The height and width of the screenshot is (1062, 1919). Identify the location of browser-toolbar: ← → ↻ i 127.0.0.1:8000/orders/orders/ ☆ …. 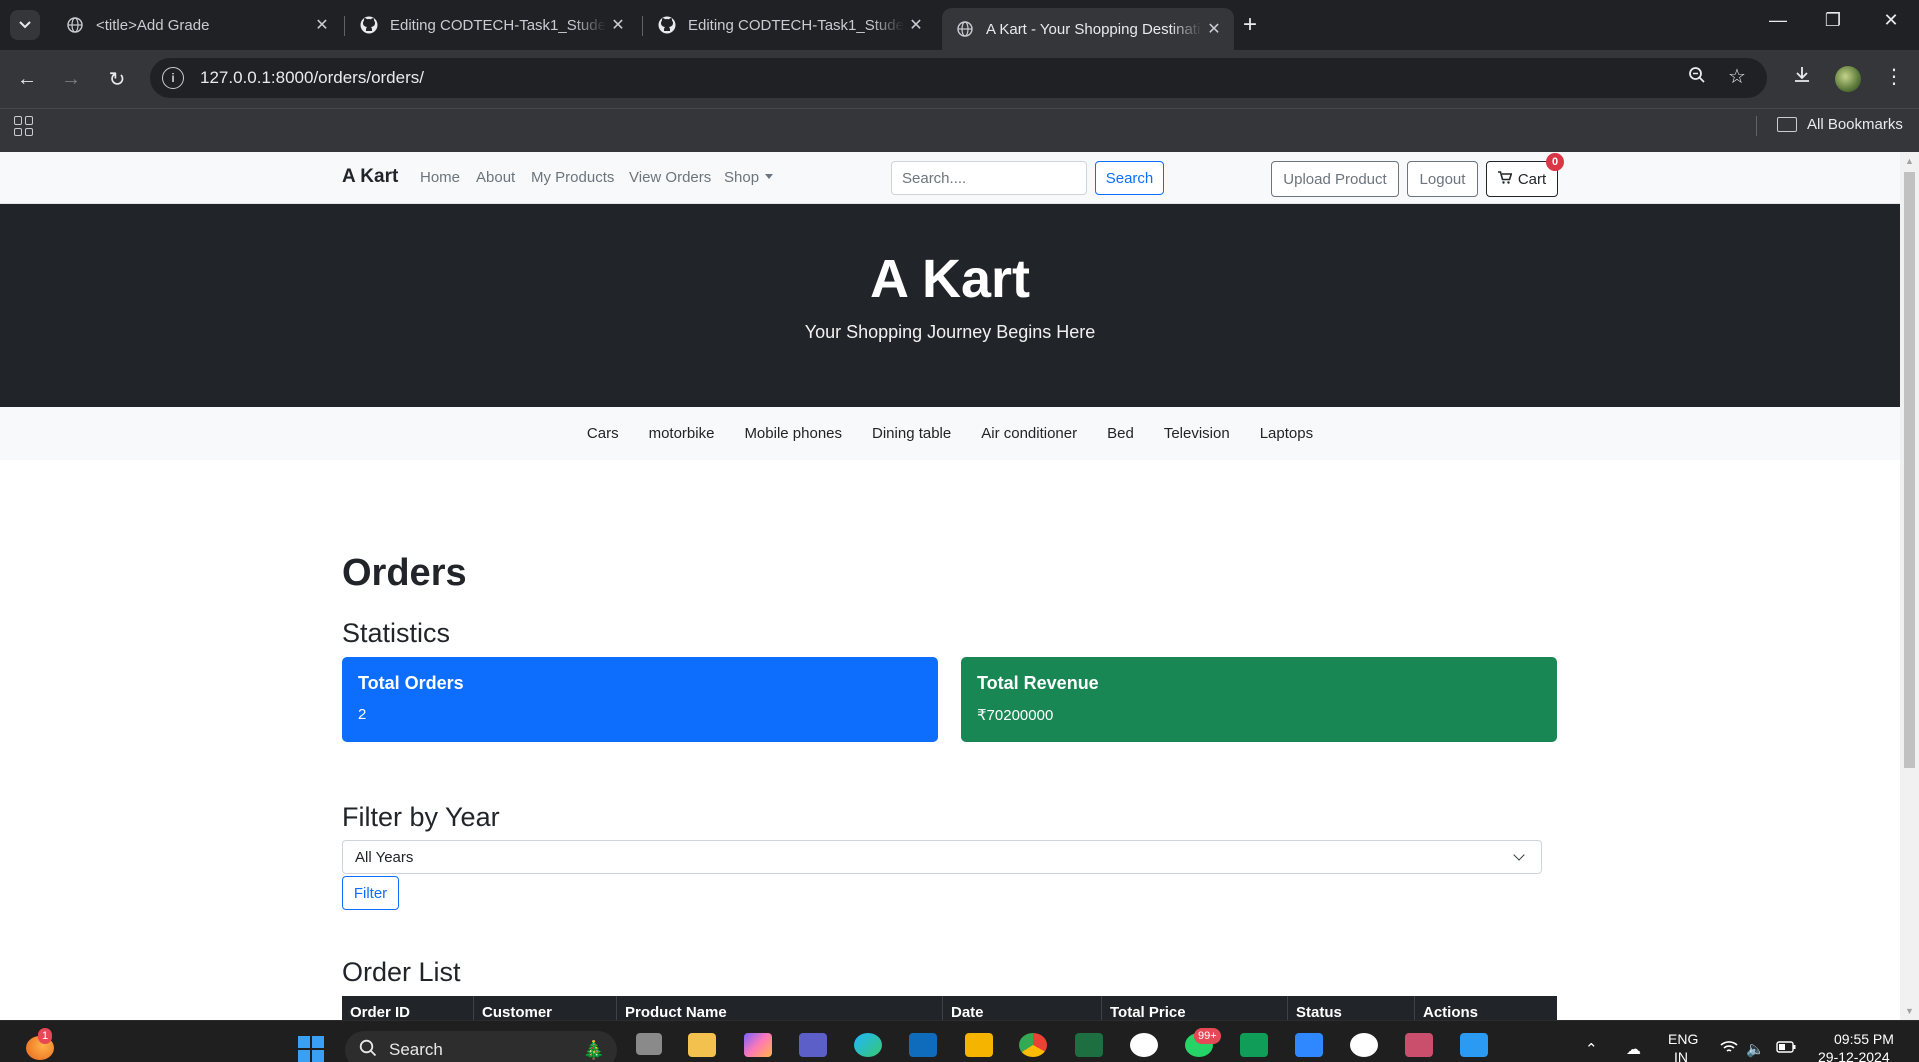
(959, 79).